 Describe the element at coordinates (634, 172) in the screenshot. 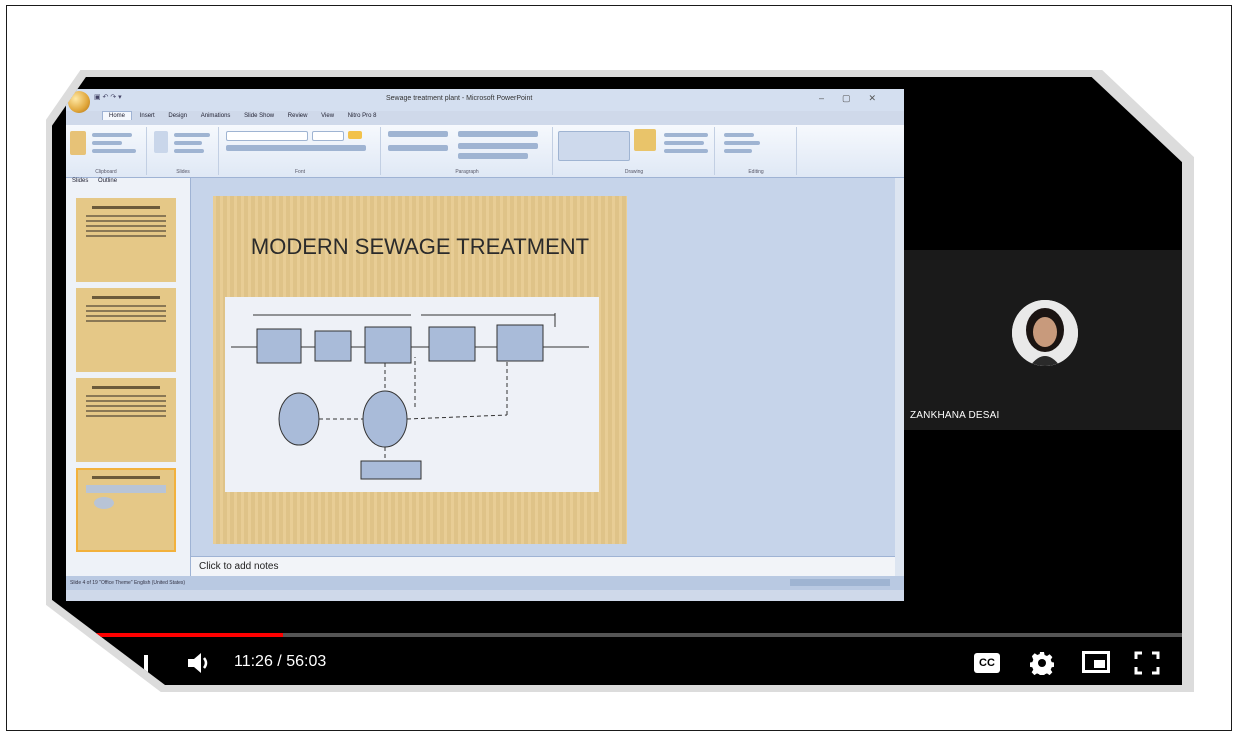

I see `ribbon-label-drawing: Drawing` at that location.